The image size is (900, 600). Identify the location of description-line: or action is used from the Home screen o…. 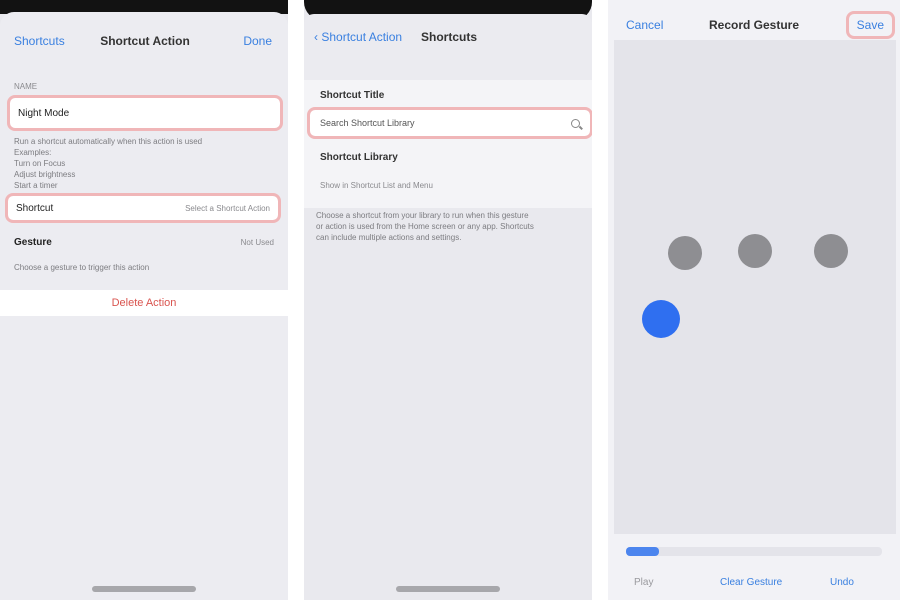
(425, 226).